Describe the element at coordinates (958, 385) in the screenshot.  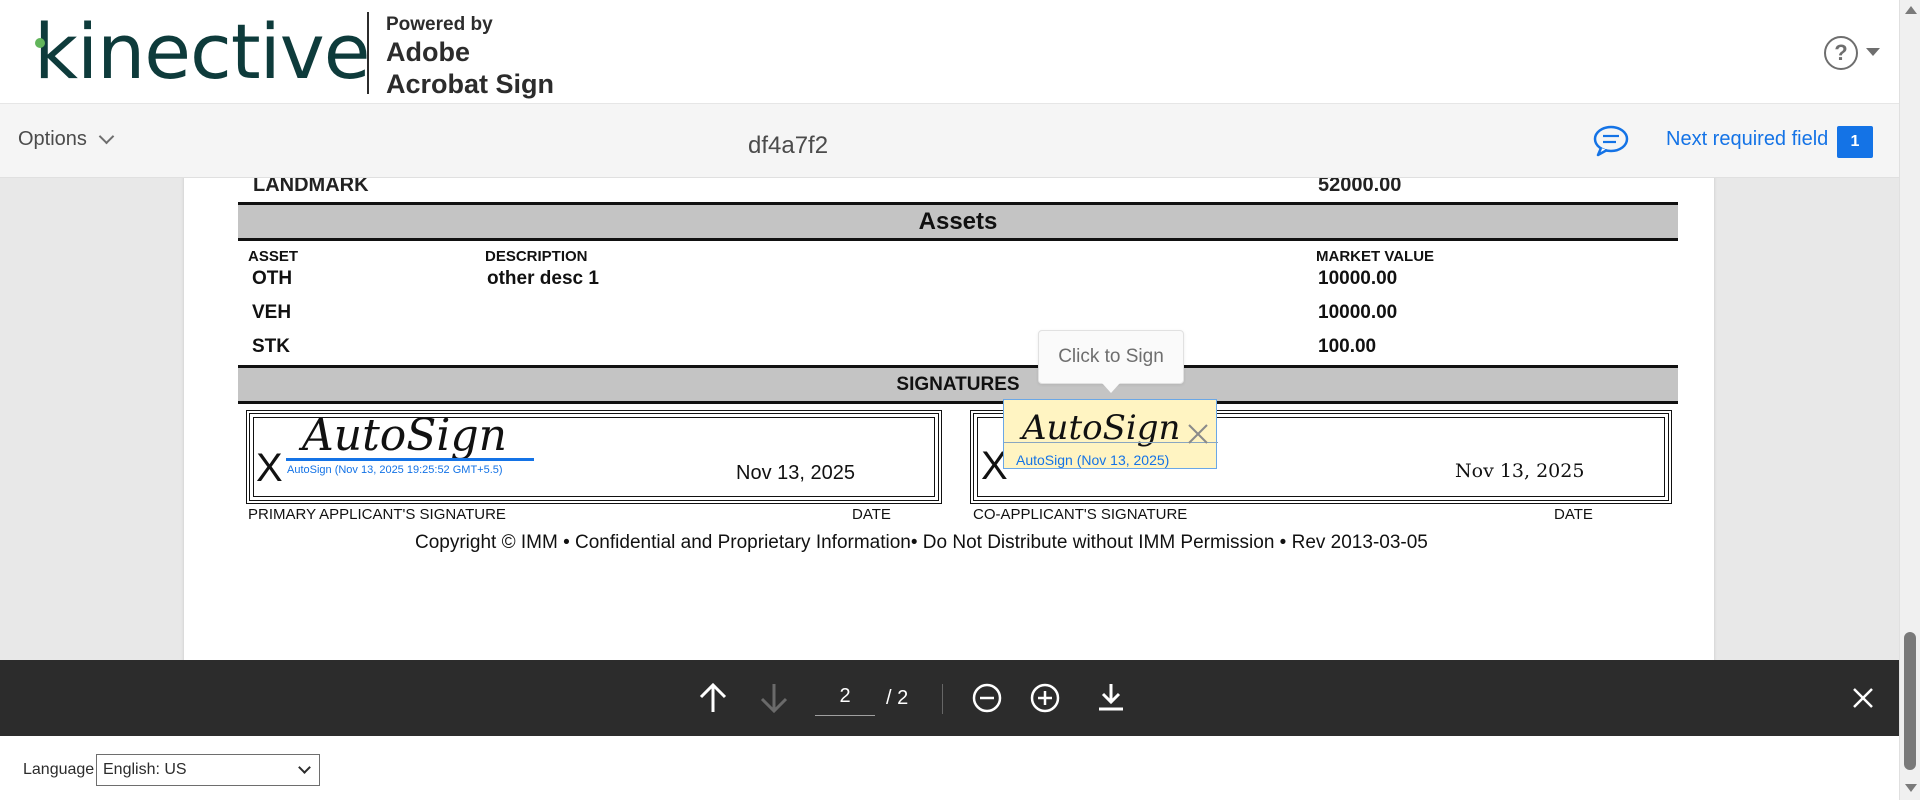
I see `signatures-heading: SIGNATURES` at that location.